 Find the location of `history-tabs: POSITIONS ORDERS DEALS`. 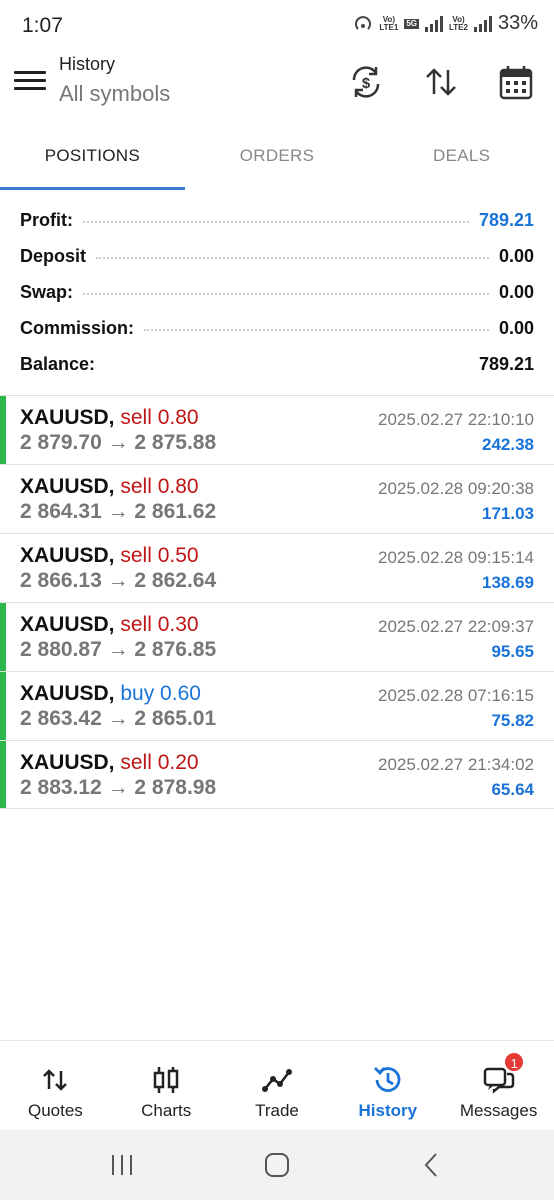

history-tabs: POSITIONS ORDERS DEALS is located at coordinates (277, 160).